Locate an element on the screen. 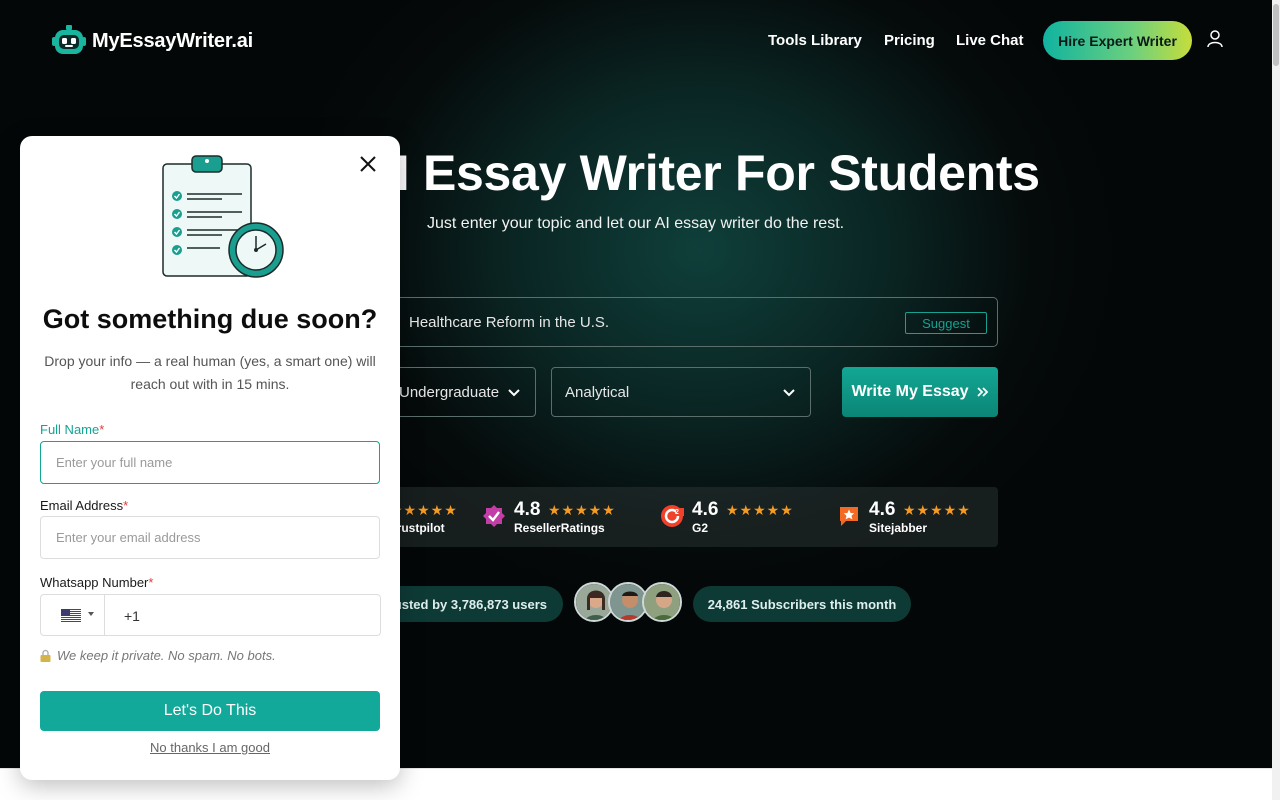 This screenshot has width=1280, height=800. rating-source: G2 is located at coordinates (700, 528).